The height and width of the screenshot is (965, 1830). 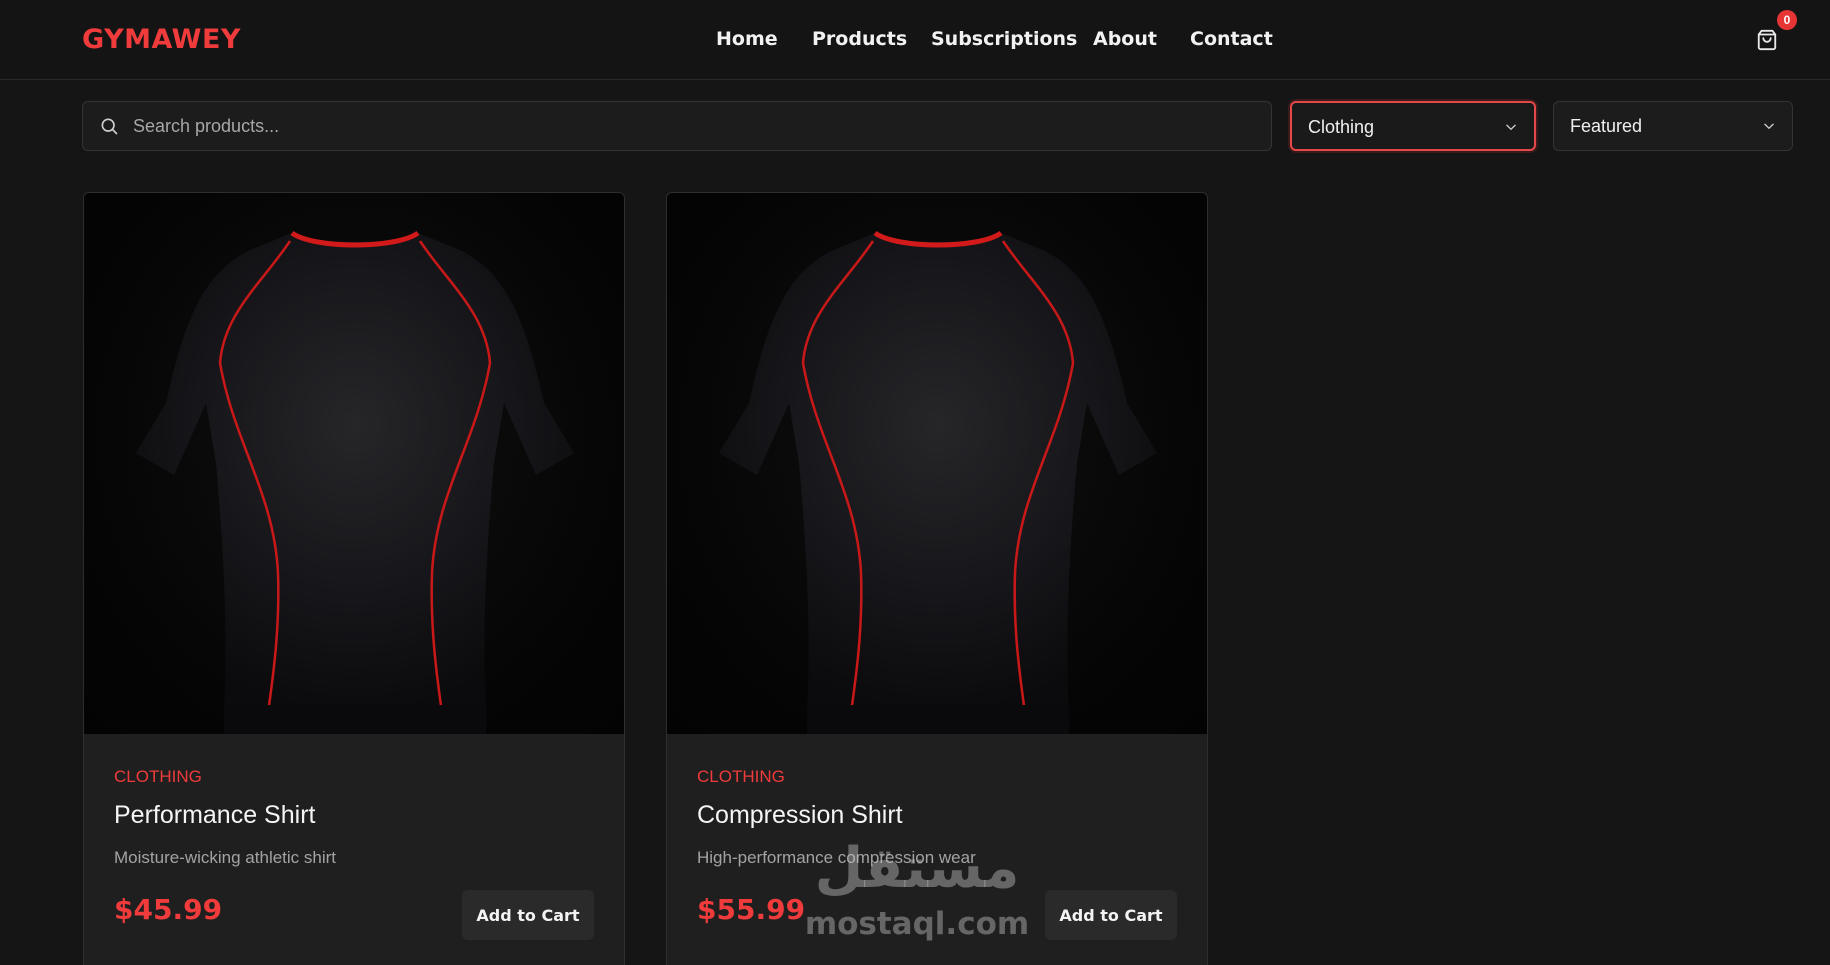 What do you see at coordinates (836, 857) in the screenshot?
I see `product-description: High-performance compression wear` at bounding box center [836, 857].